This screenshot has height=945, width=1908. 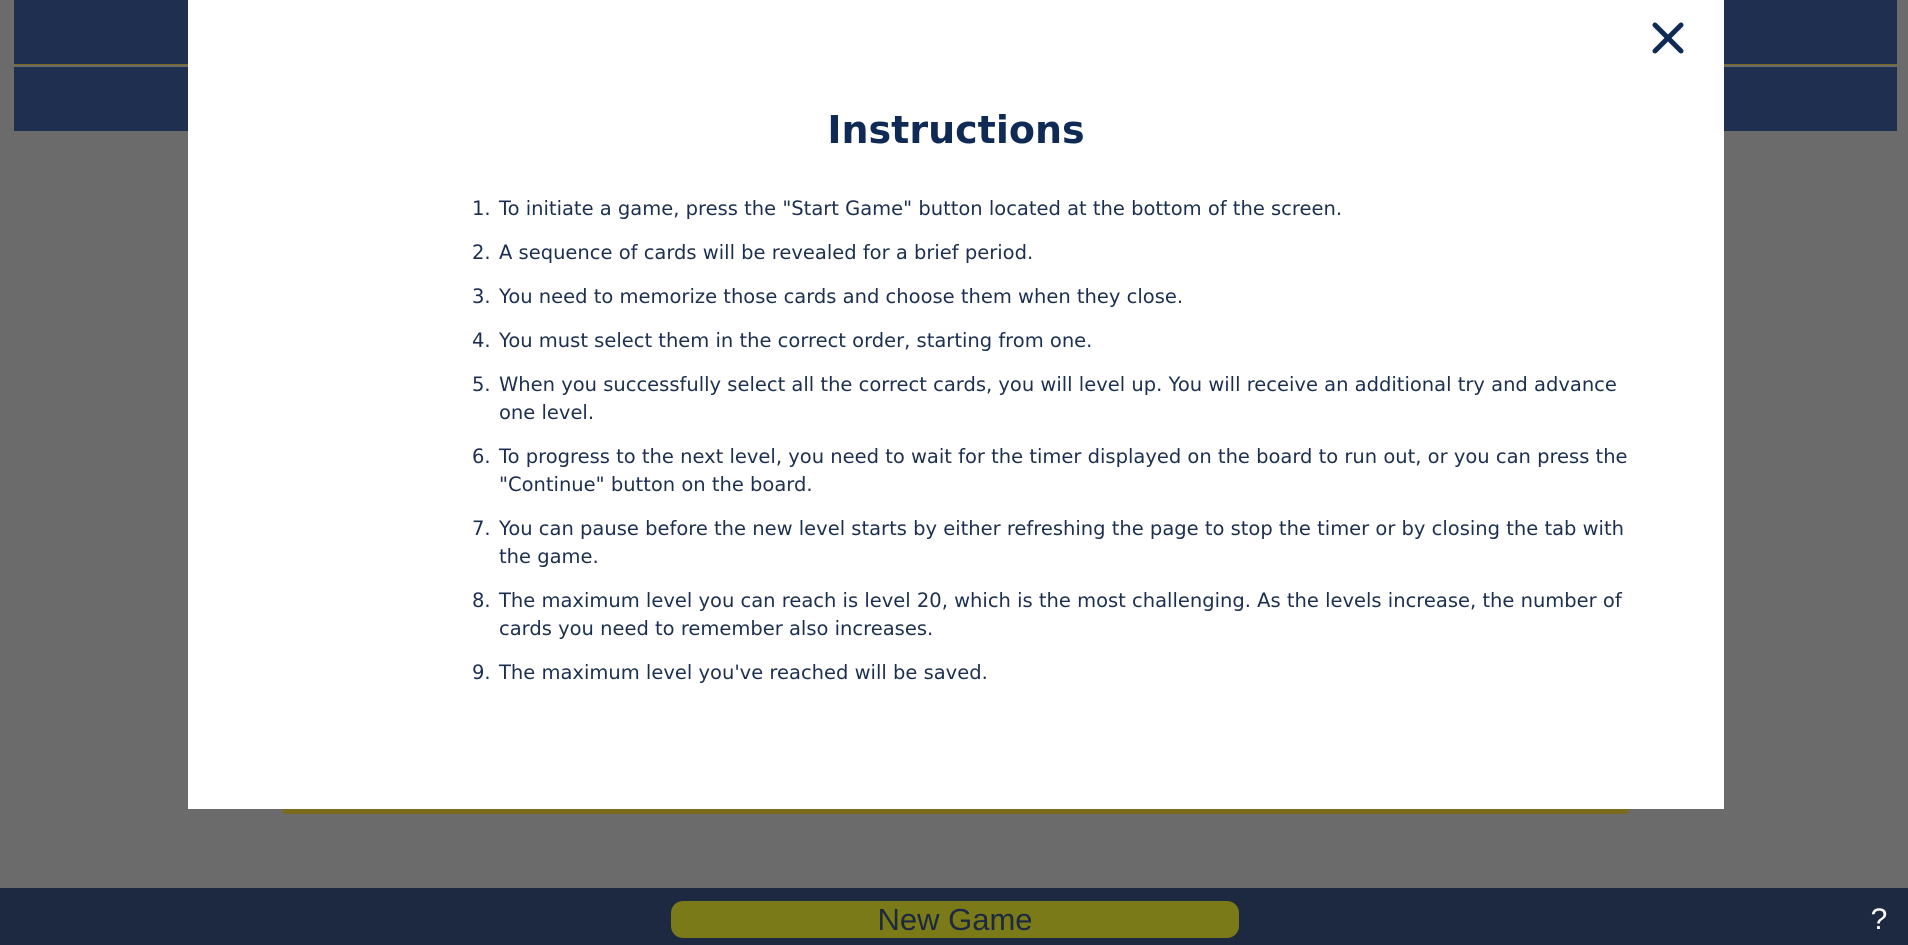 I want to click on instruction-number: 5., so click(x=481, y=384).